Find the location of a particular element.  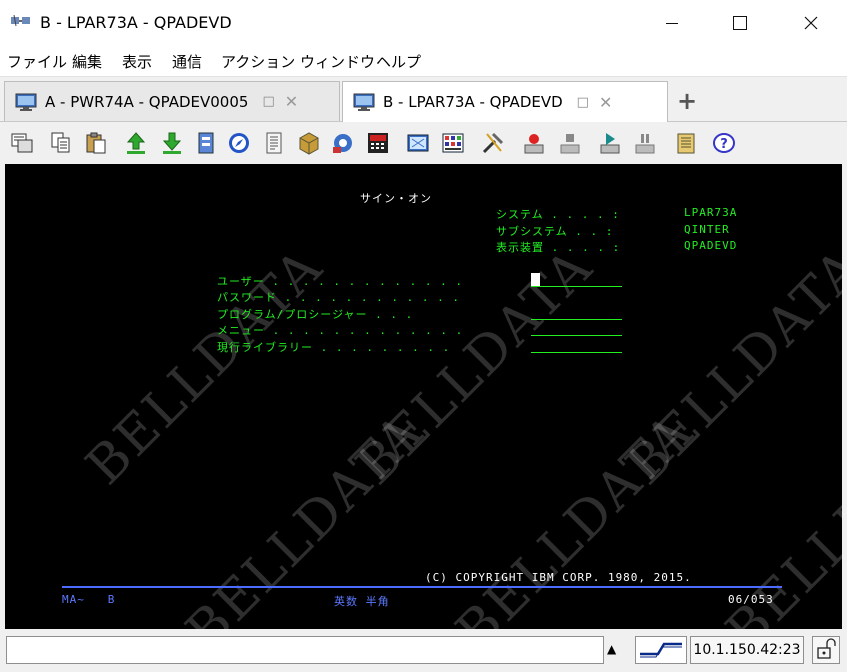

record-icon is located at coordinates (534, 143).